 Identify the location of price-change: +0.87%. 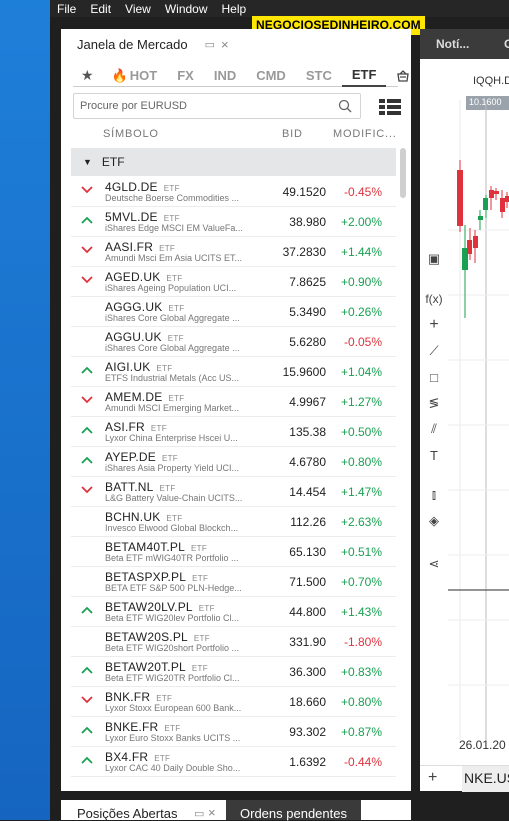
(361, 732).